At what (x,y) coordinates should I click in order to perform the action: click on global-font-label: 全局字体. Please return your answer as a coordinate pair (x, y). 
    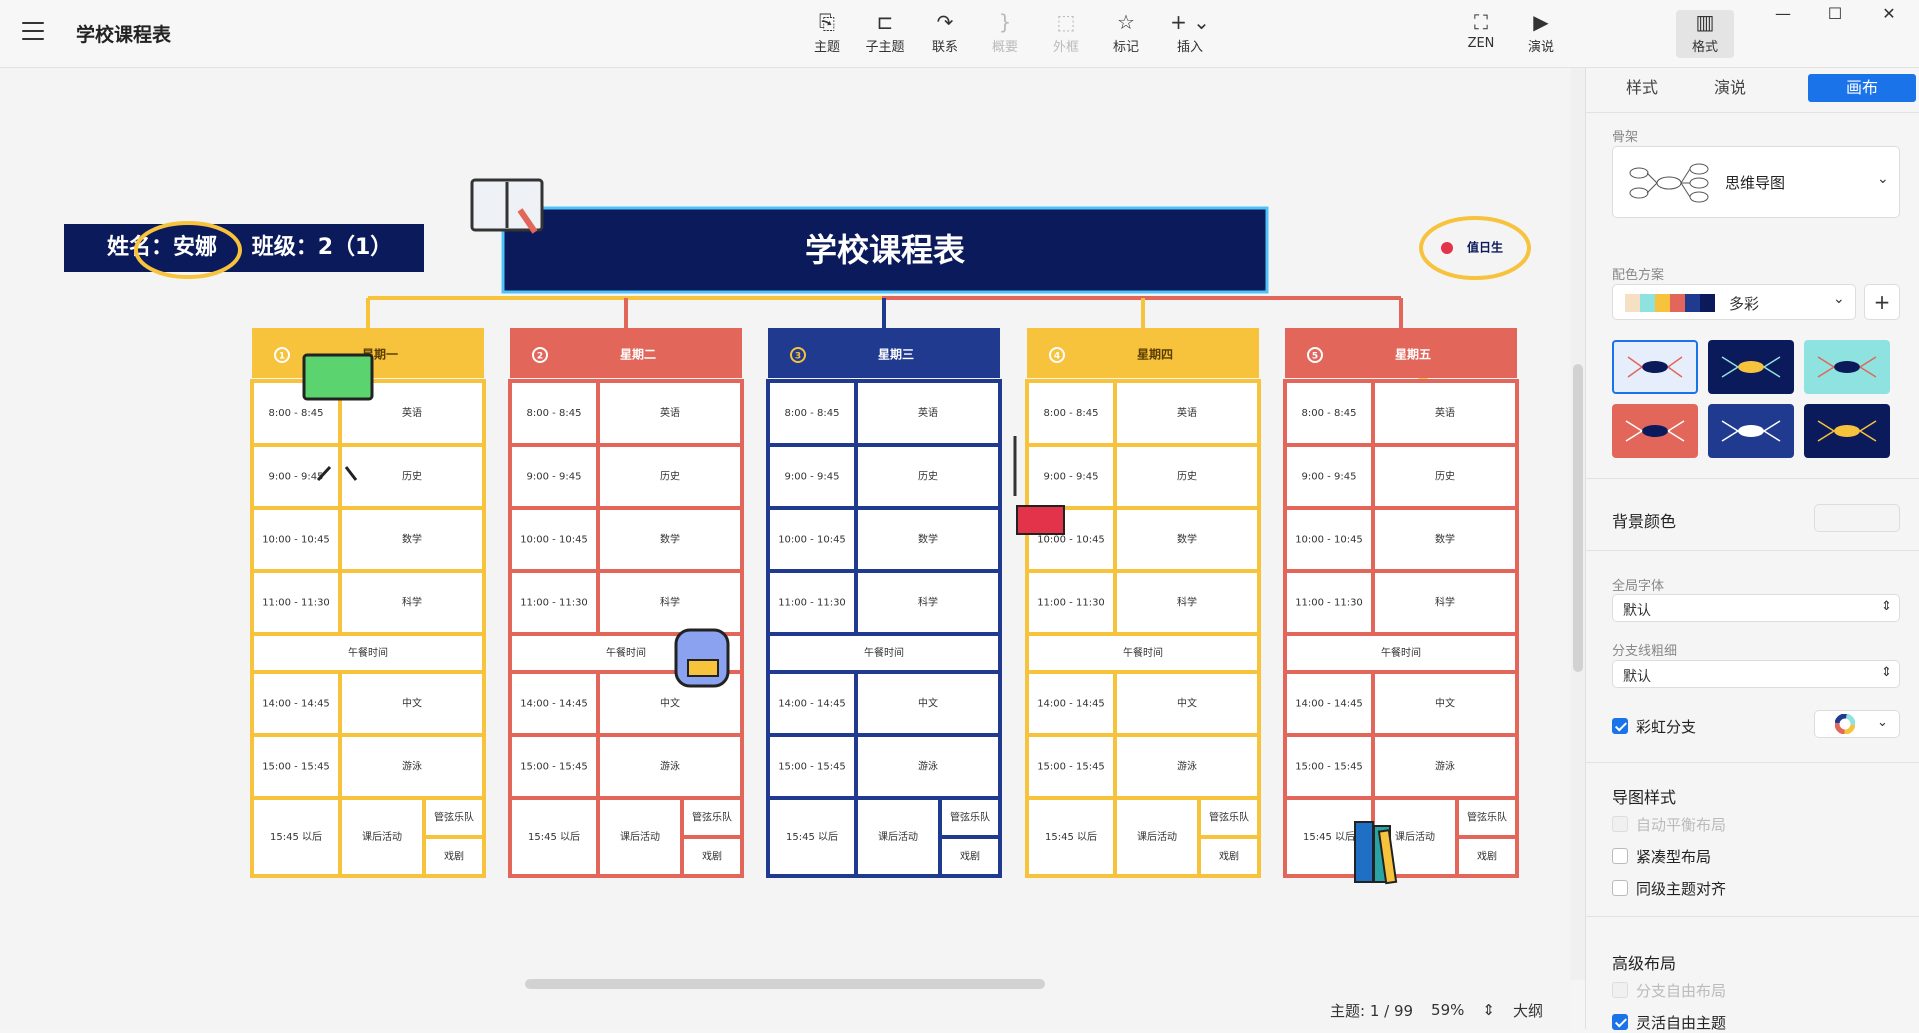
    Looking at the image, I should click on (1638, 586).